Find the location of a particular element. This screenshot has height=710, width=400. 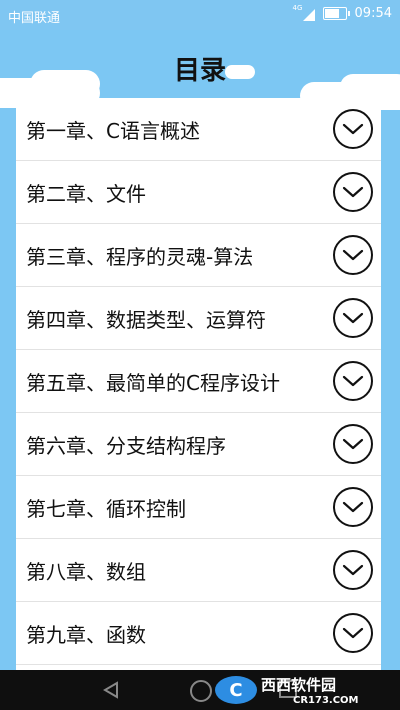

back-icon is located at coordinates (111, 690).